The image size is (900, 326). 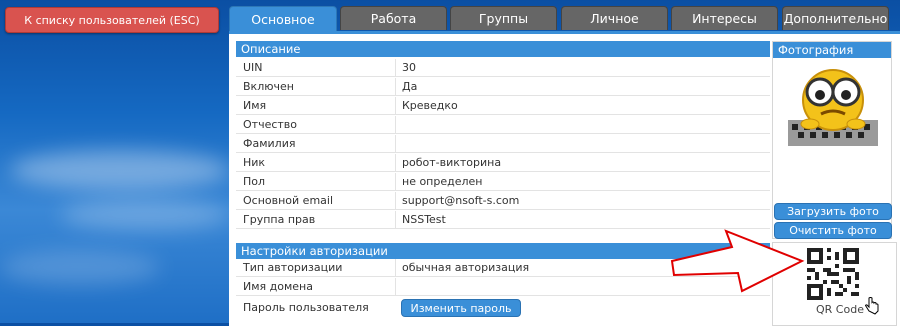 I want to click on field-label: Тип авторизации, so click(x=293, y=267).